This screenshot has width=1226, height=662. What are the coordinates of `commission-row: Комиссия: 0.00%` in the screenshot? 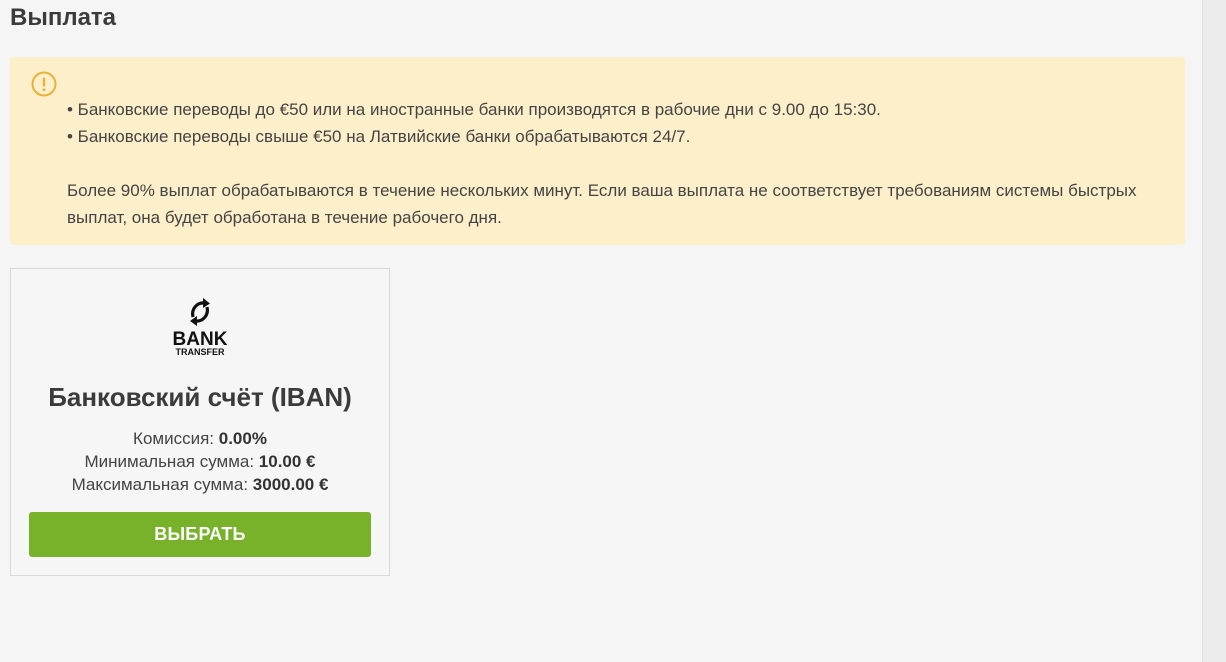 It's located at (200, 438).